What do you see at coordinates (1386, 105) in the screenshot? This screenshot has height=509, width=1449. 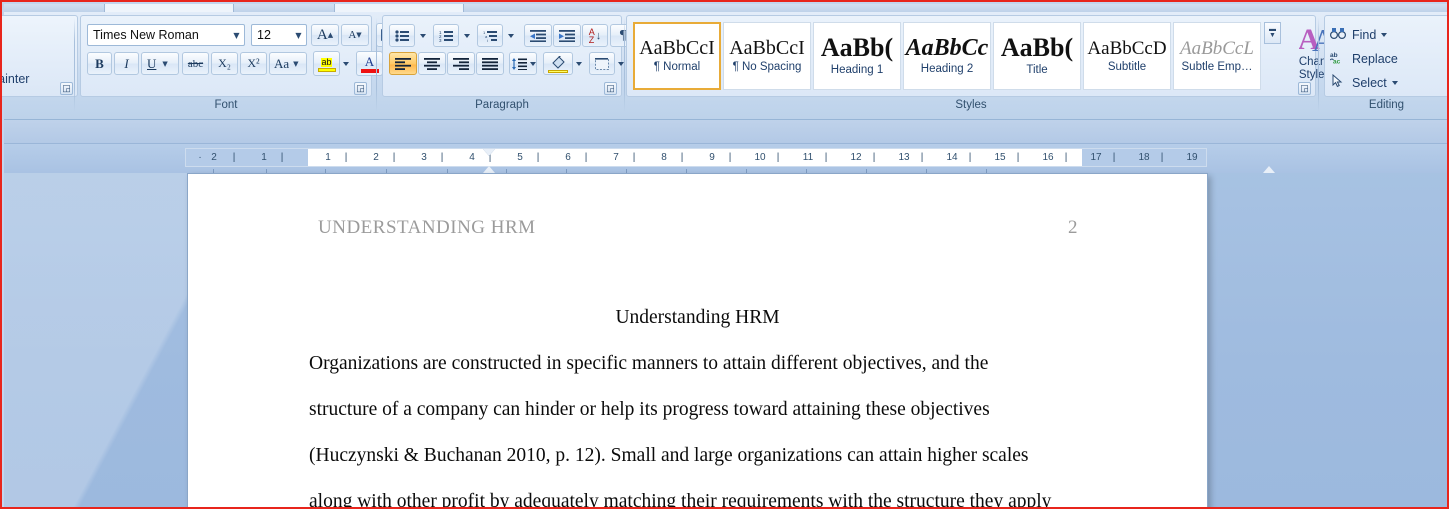 I see `editing-group-label: Editing` at bounding box center [1386, 105].